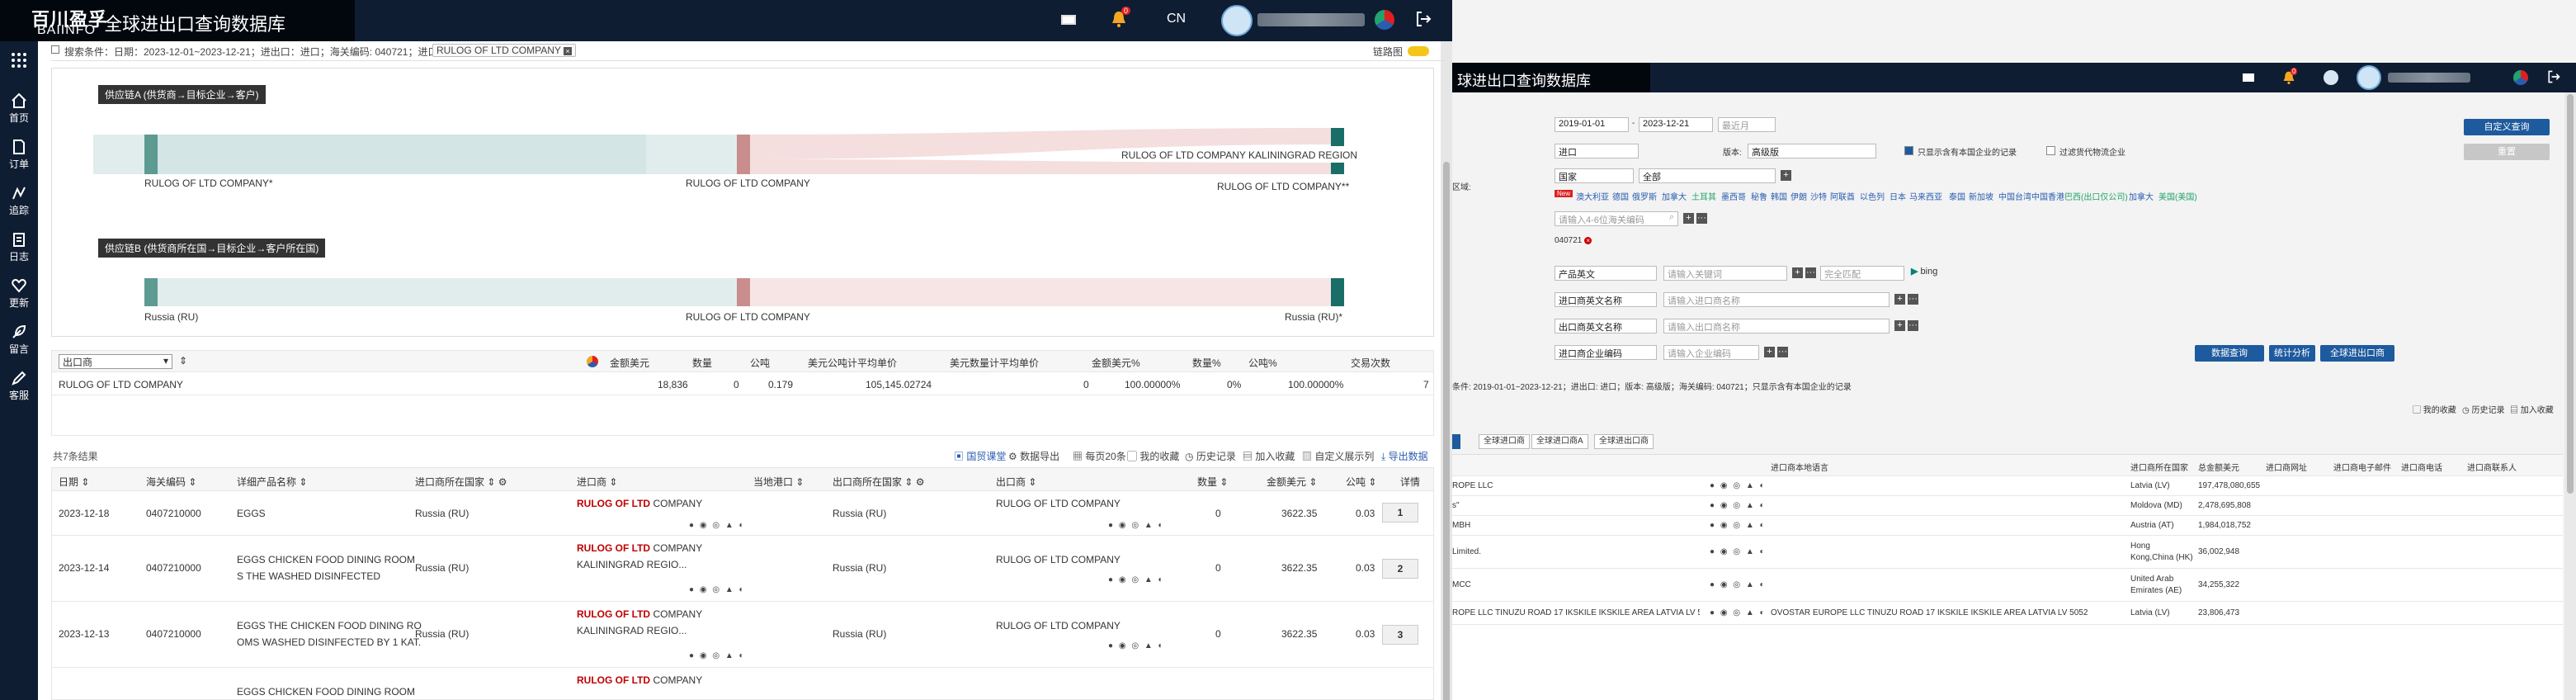 The image size is (2576, 700). Describe the element at coordinates (1597, 151) in the screenshot. I see `io-select: 进口` at that location.